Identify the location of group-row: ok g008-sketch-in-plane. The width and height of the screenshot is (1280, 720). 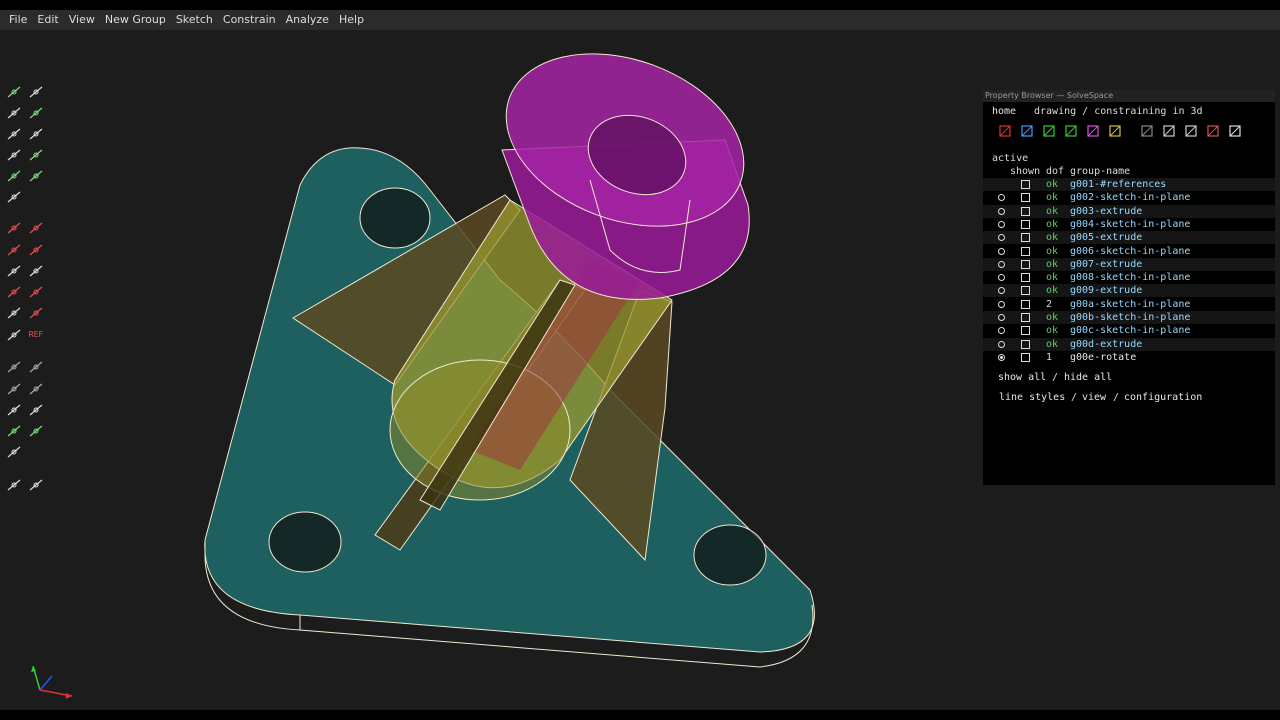
(1129, 277).